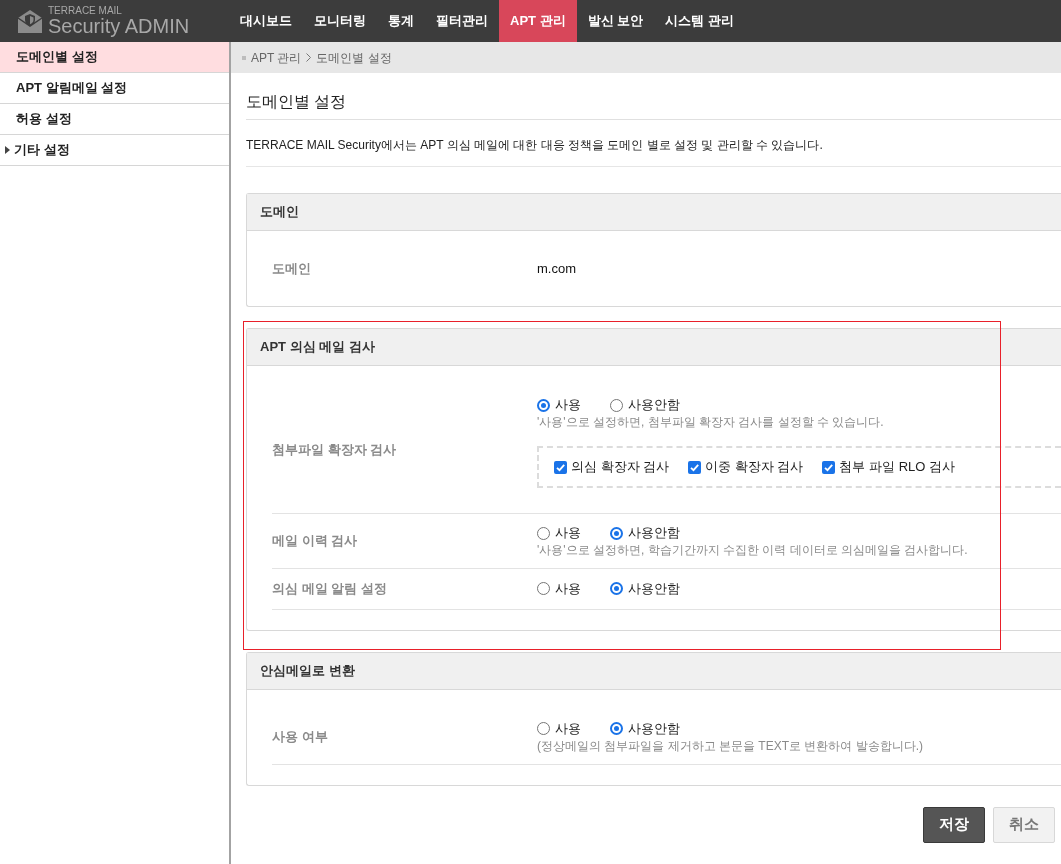 This screenshot has height=864, width=1061. Describe the element at coordinates (300, 736) in the screenshot. I see `field-label: 사용 여부` at that location.